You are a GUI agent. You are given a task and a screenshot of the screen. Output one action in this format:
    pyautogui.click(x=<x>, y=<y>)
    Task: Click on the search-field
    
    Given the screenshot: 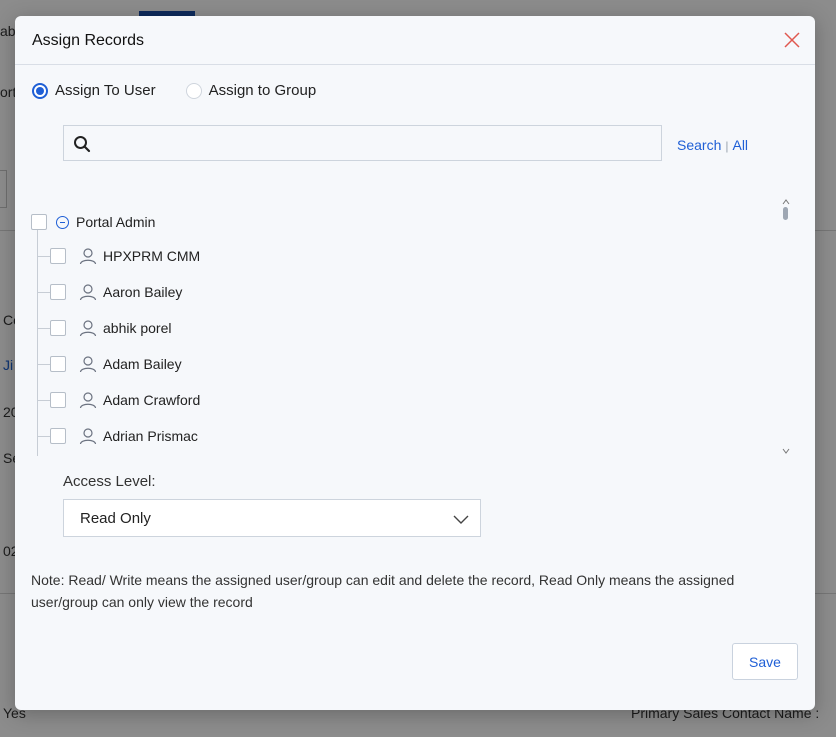 What is the action you would take?
    pyautogui.click(x=362, y=143)
    